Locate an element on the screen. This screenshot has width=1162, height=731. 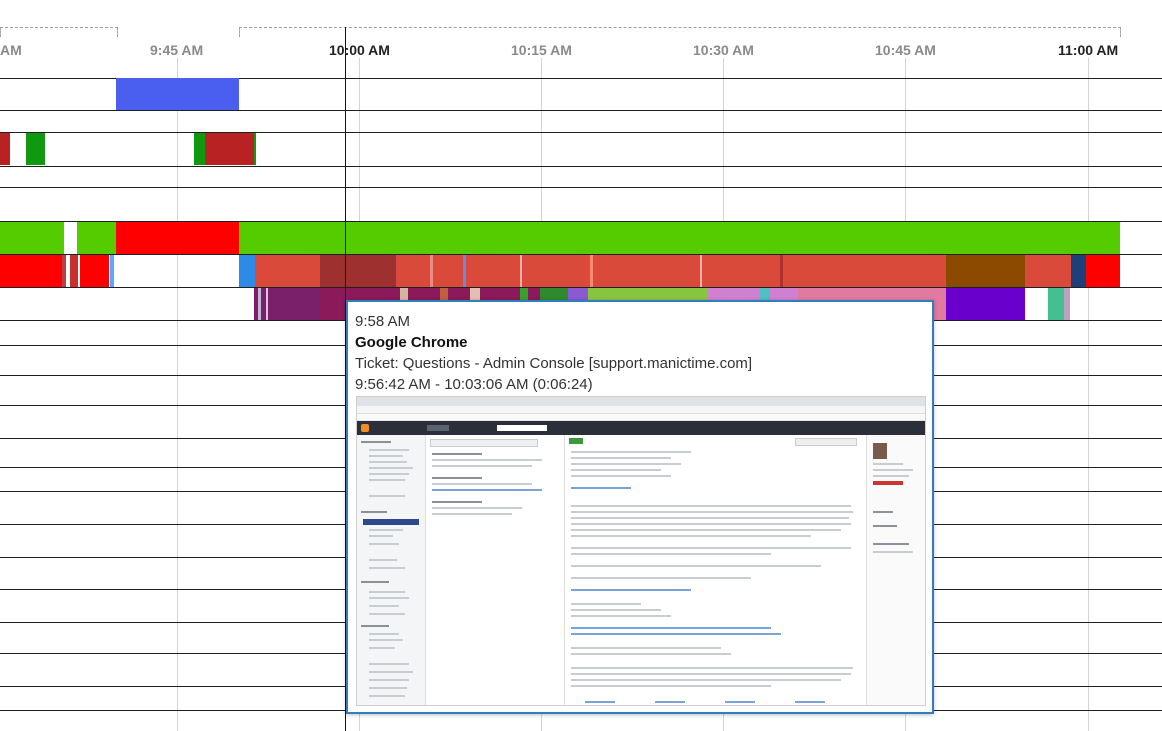
away-block is located at coordinates (177, 238).